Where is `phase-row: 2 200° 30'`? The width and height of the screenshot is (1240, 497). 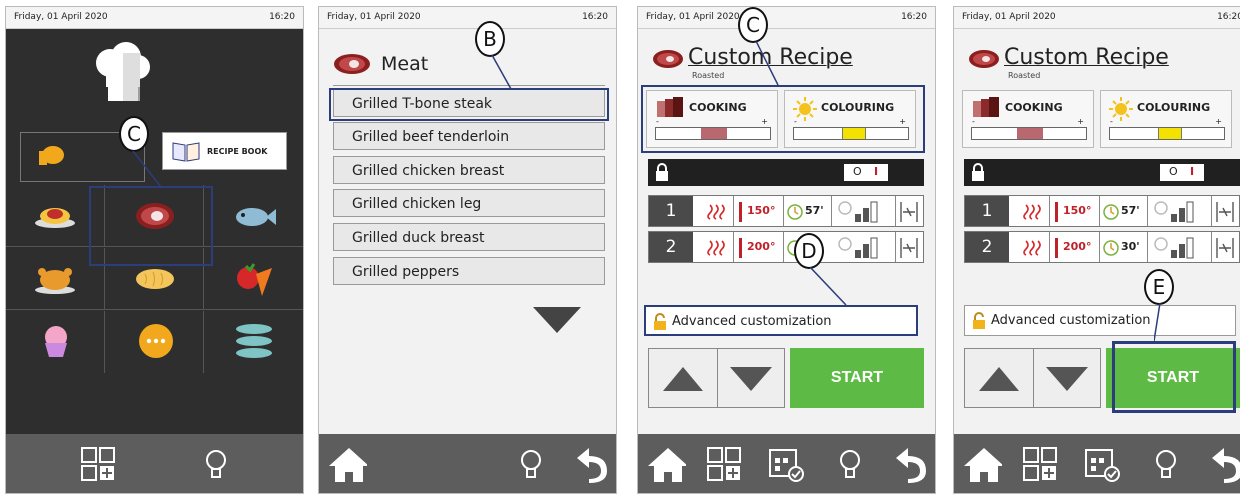
phase-row: 2 200° 30' is located at coordinates (1102, 247).